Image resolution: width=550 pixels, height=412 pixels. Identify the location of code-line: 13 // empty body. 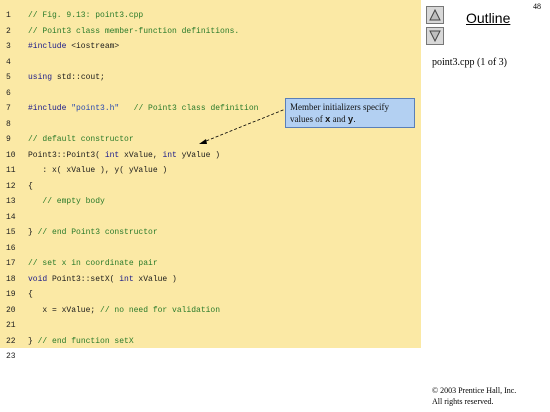
(210, 201).